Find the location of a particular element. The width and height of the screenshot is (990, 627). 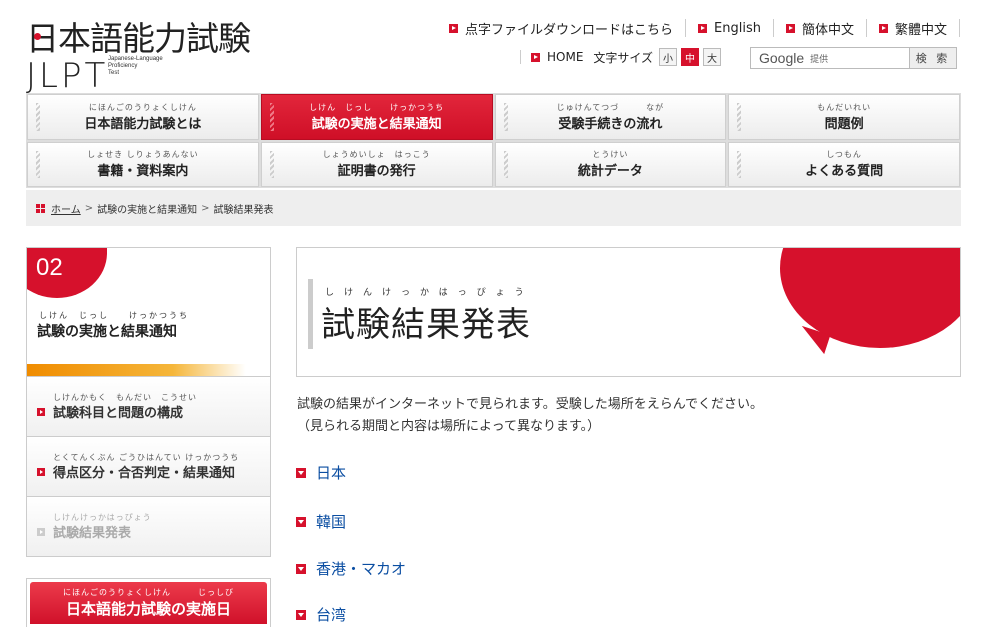

logo-subtitle: Japanese-Language Proficiency Test is located at coordinates (135, 66).